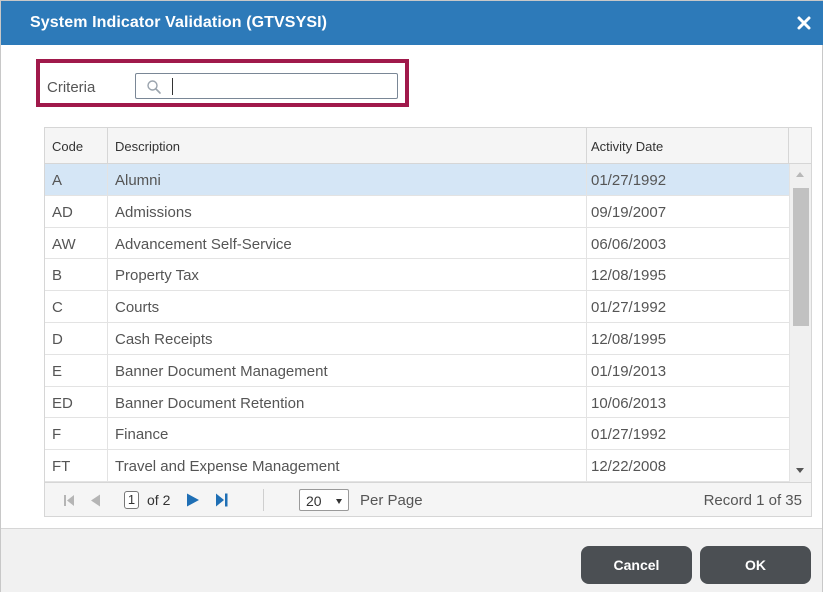  What do you see at coordinates (263, 500) in the screenshot?
I see `pager-divider` at bounding box center [263, 500].